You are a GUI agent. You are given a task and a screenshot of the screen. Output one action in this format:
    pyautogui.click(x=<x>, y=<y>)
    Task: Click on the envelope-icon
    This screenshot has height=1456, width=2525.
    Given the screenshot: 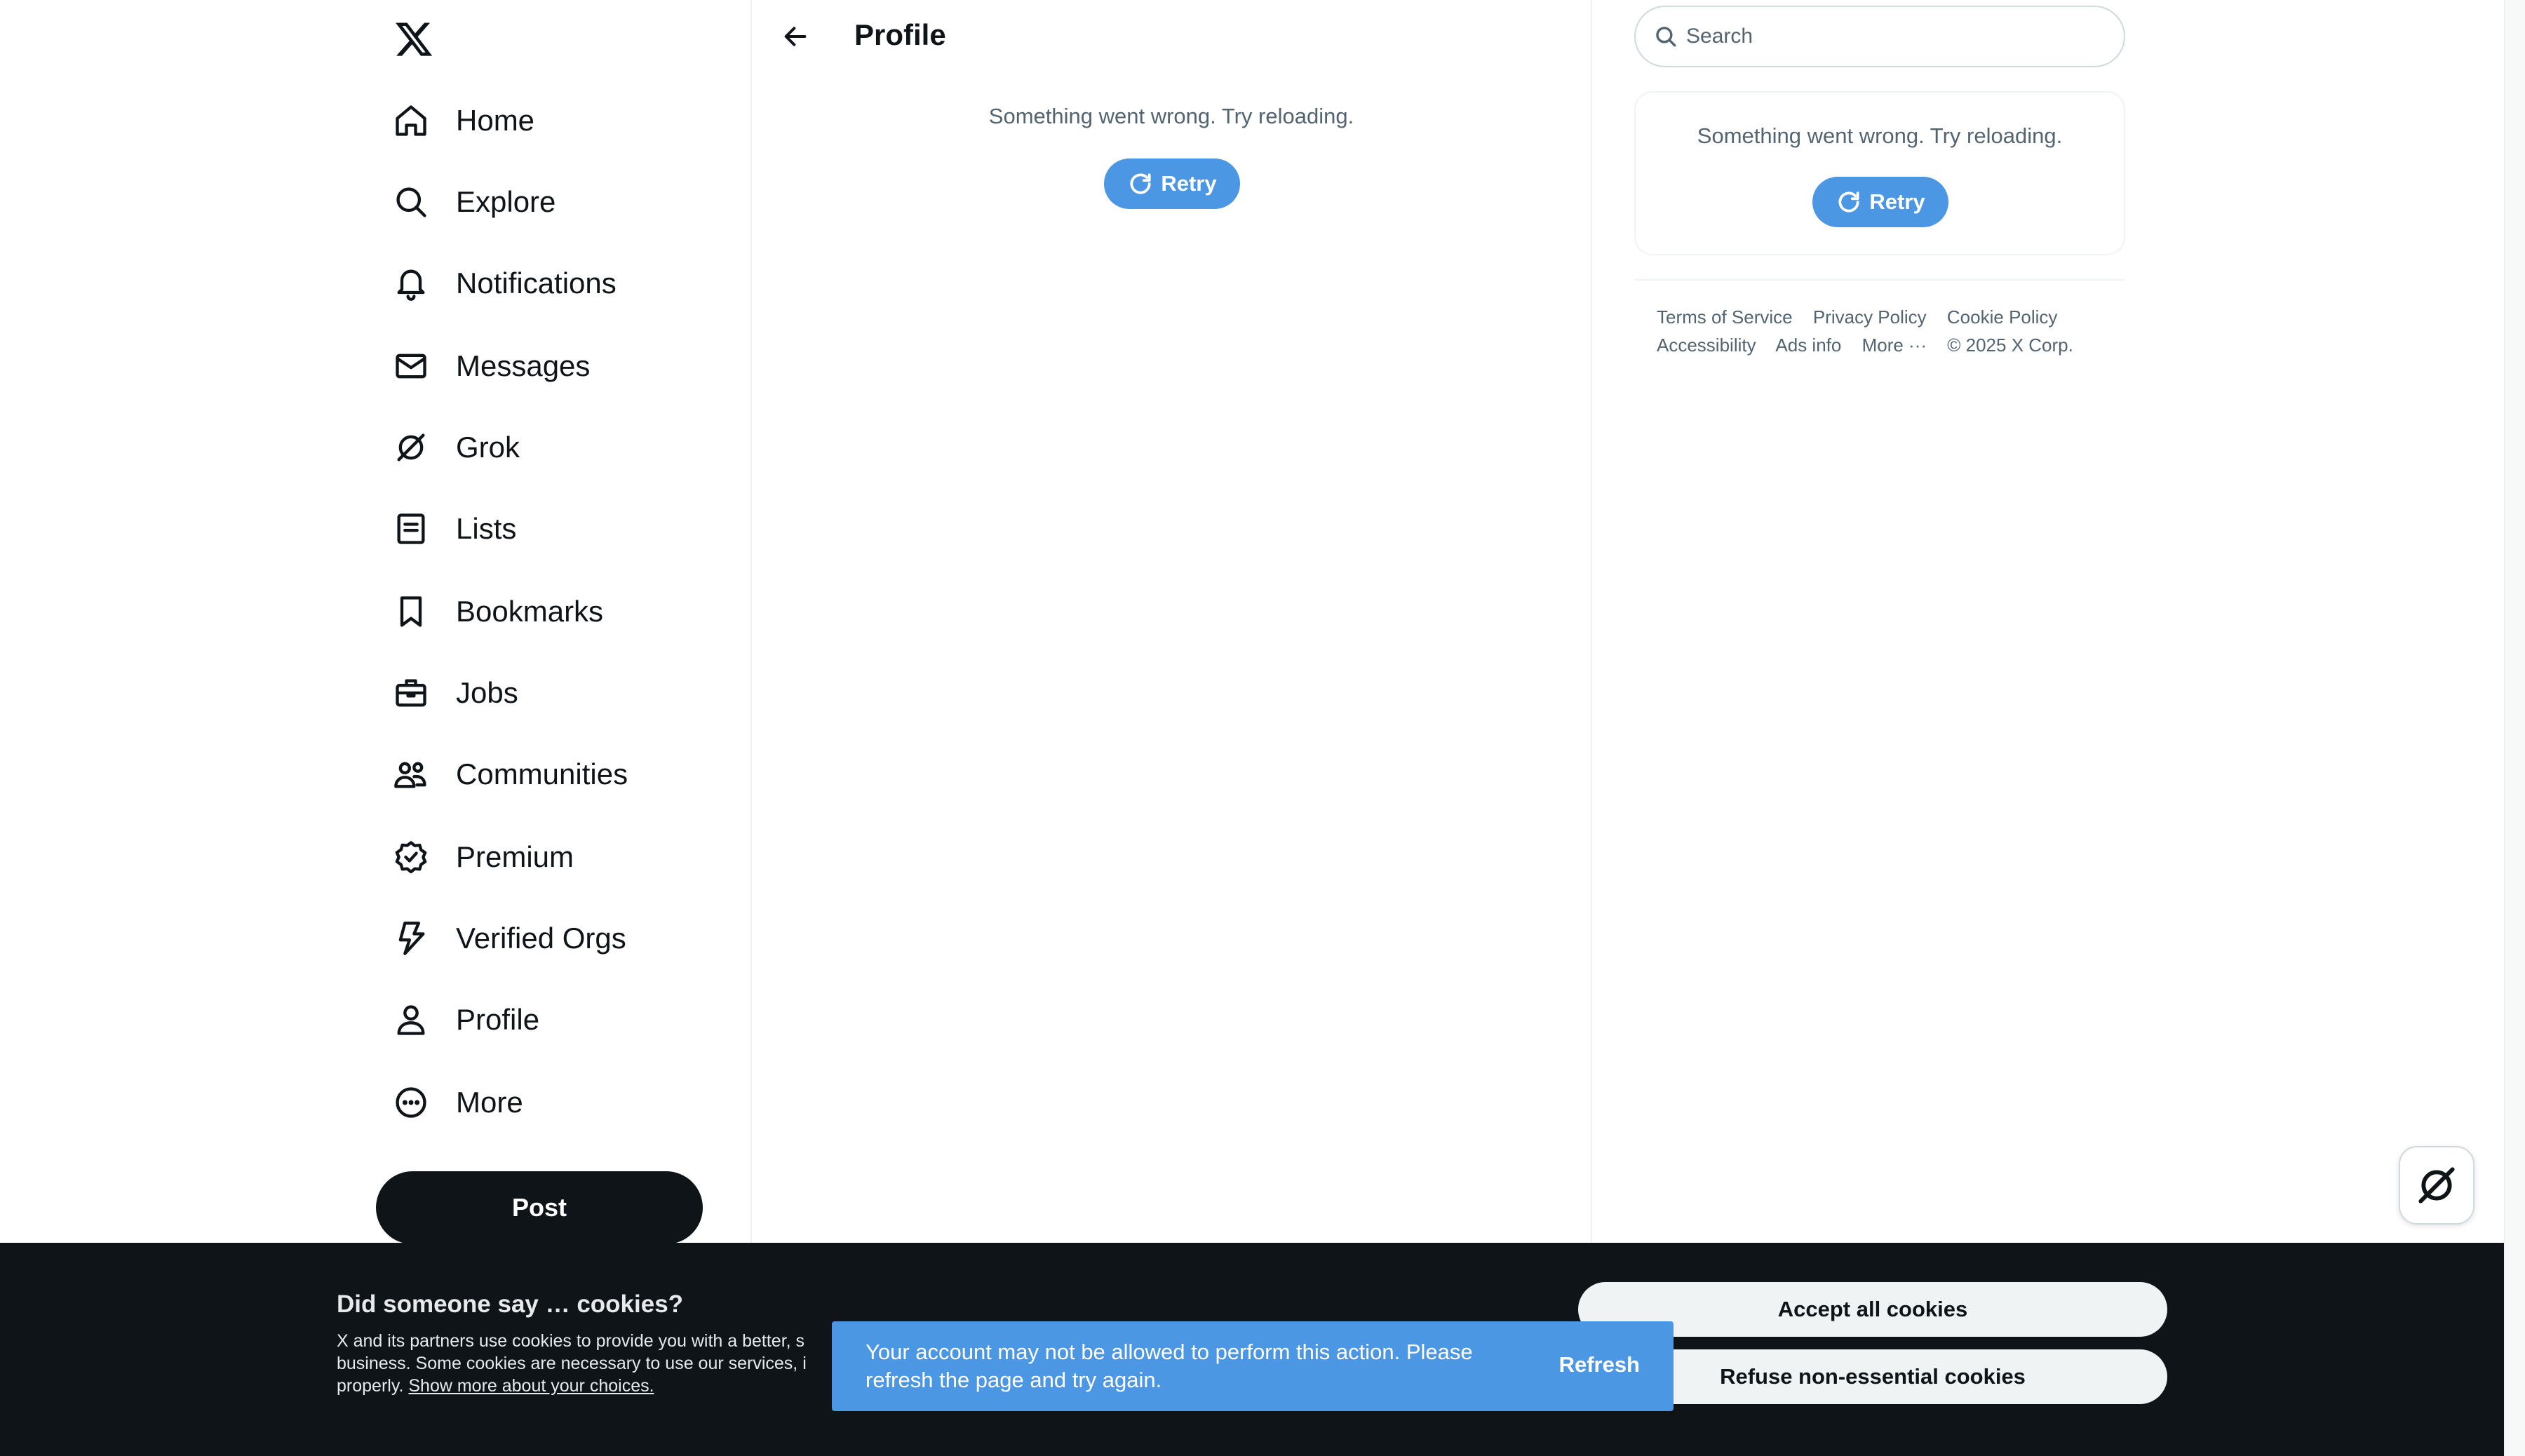 What is the action you would take?
    pyautogui.click(x=411, y=366)
    